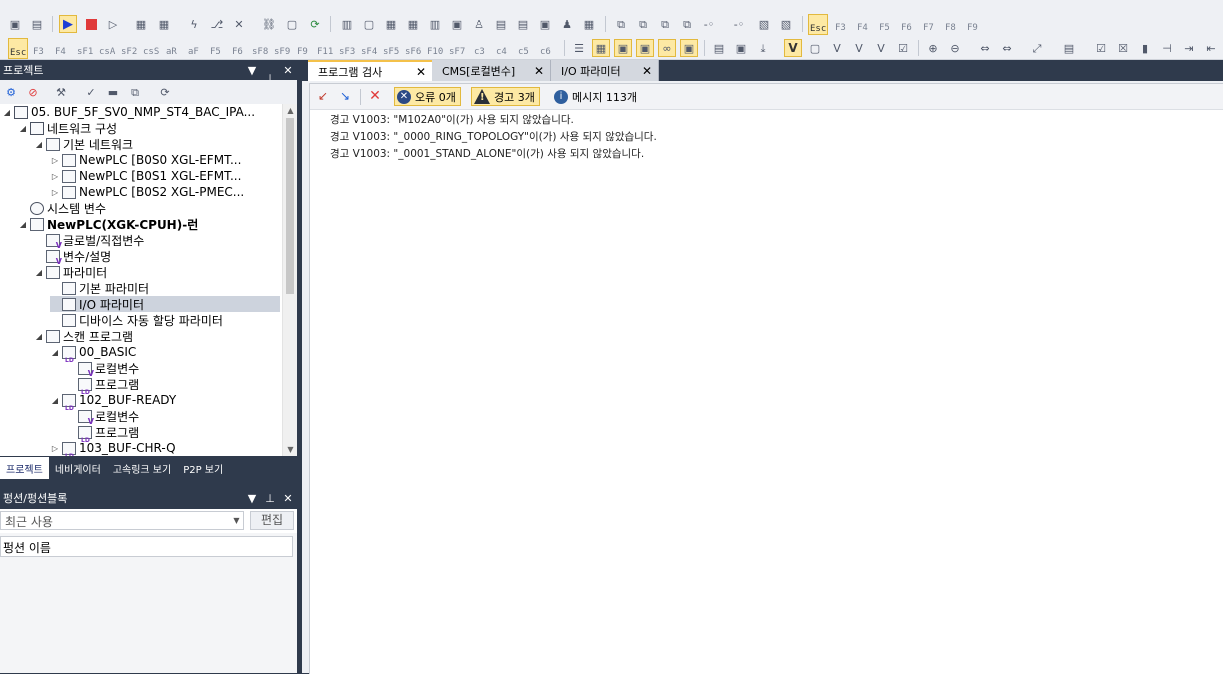  I want to click on prev-message-icon: ↙, so click(323, 96).